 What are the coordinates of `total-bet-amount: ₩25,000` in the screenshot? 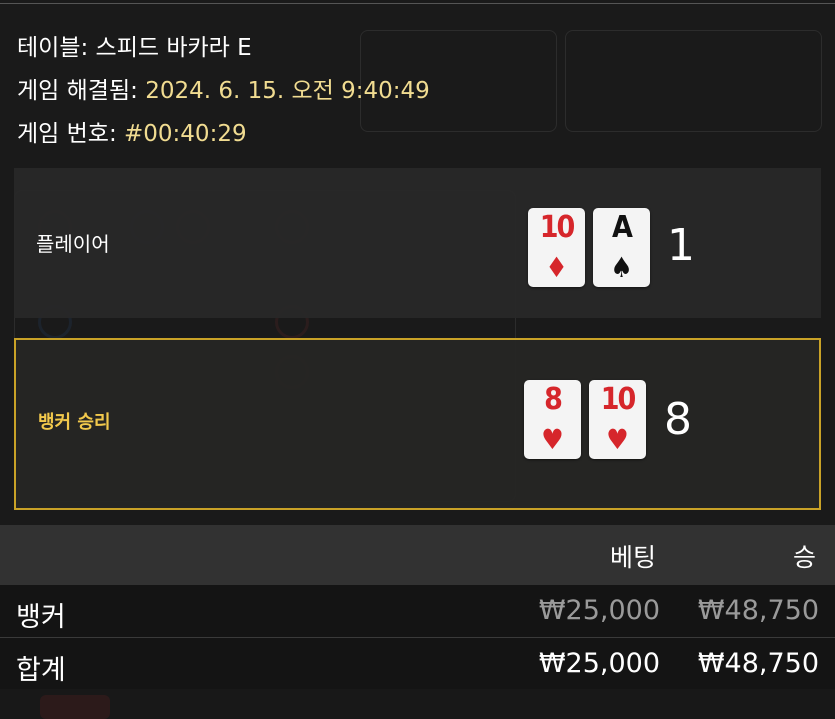 It's located at (599, 663).